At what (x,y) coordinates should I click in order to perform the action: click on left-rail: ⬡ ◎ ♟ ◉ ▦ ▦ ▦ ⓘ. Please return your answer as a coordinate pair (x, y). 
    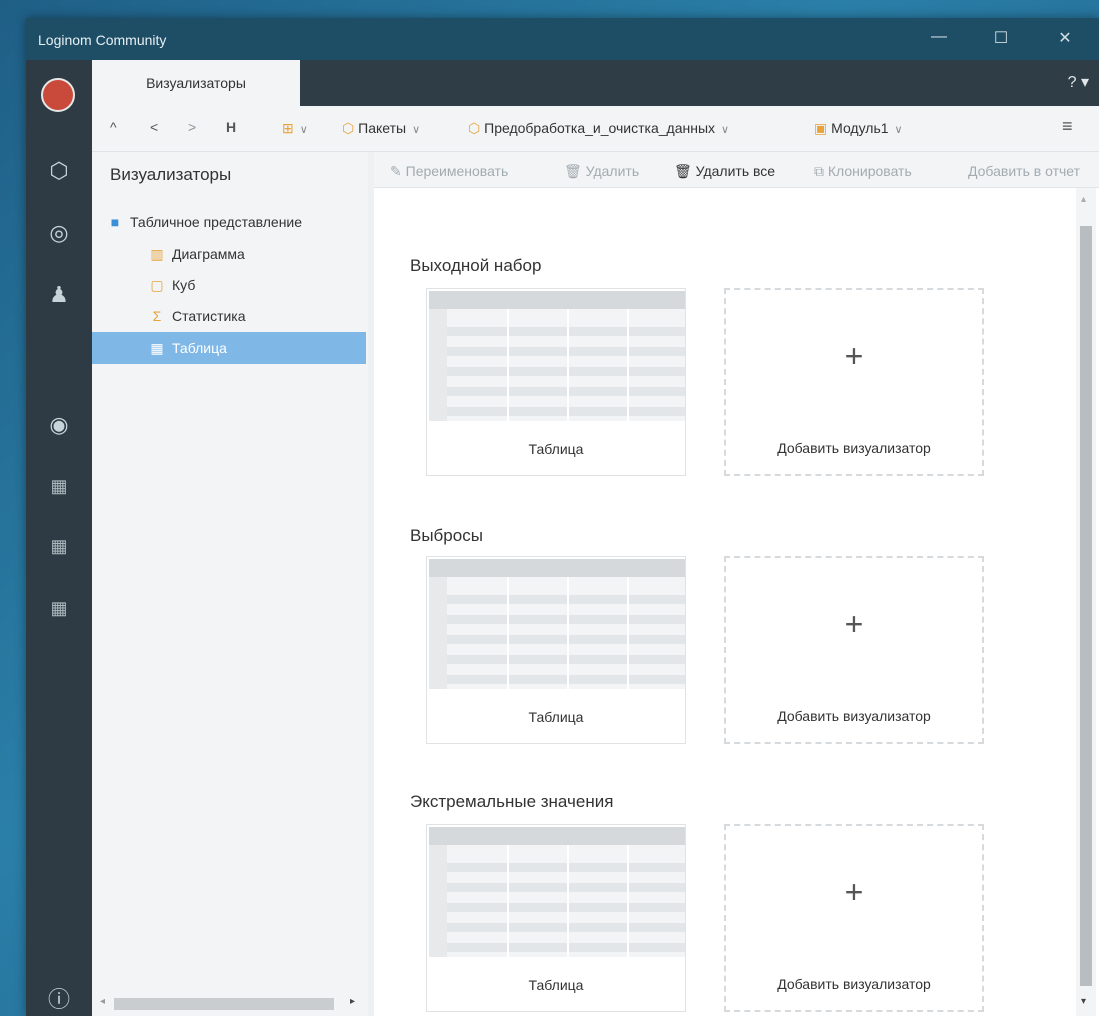
    Looking at the image, I should click on (59, 538).